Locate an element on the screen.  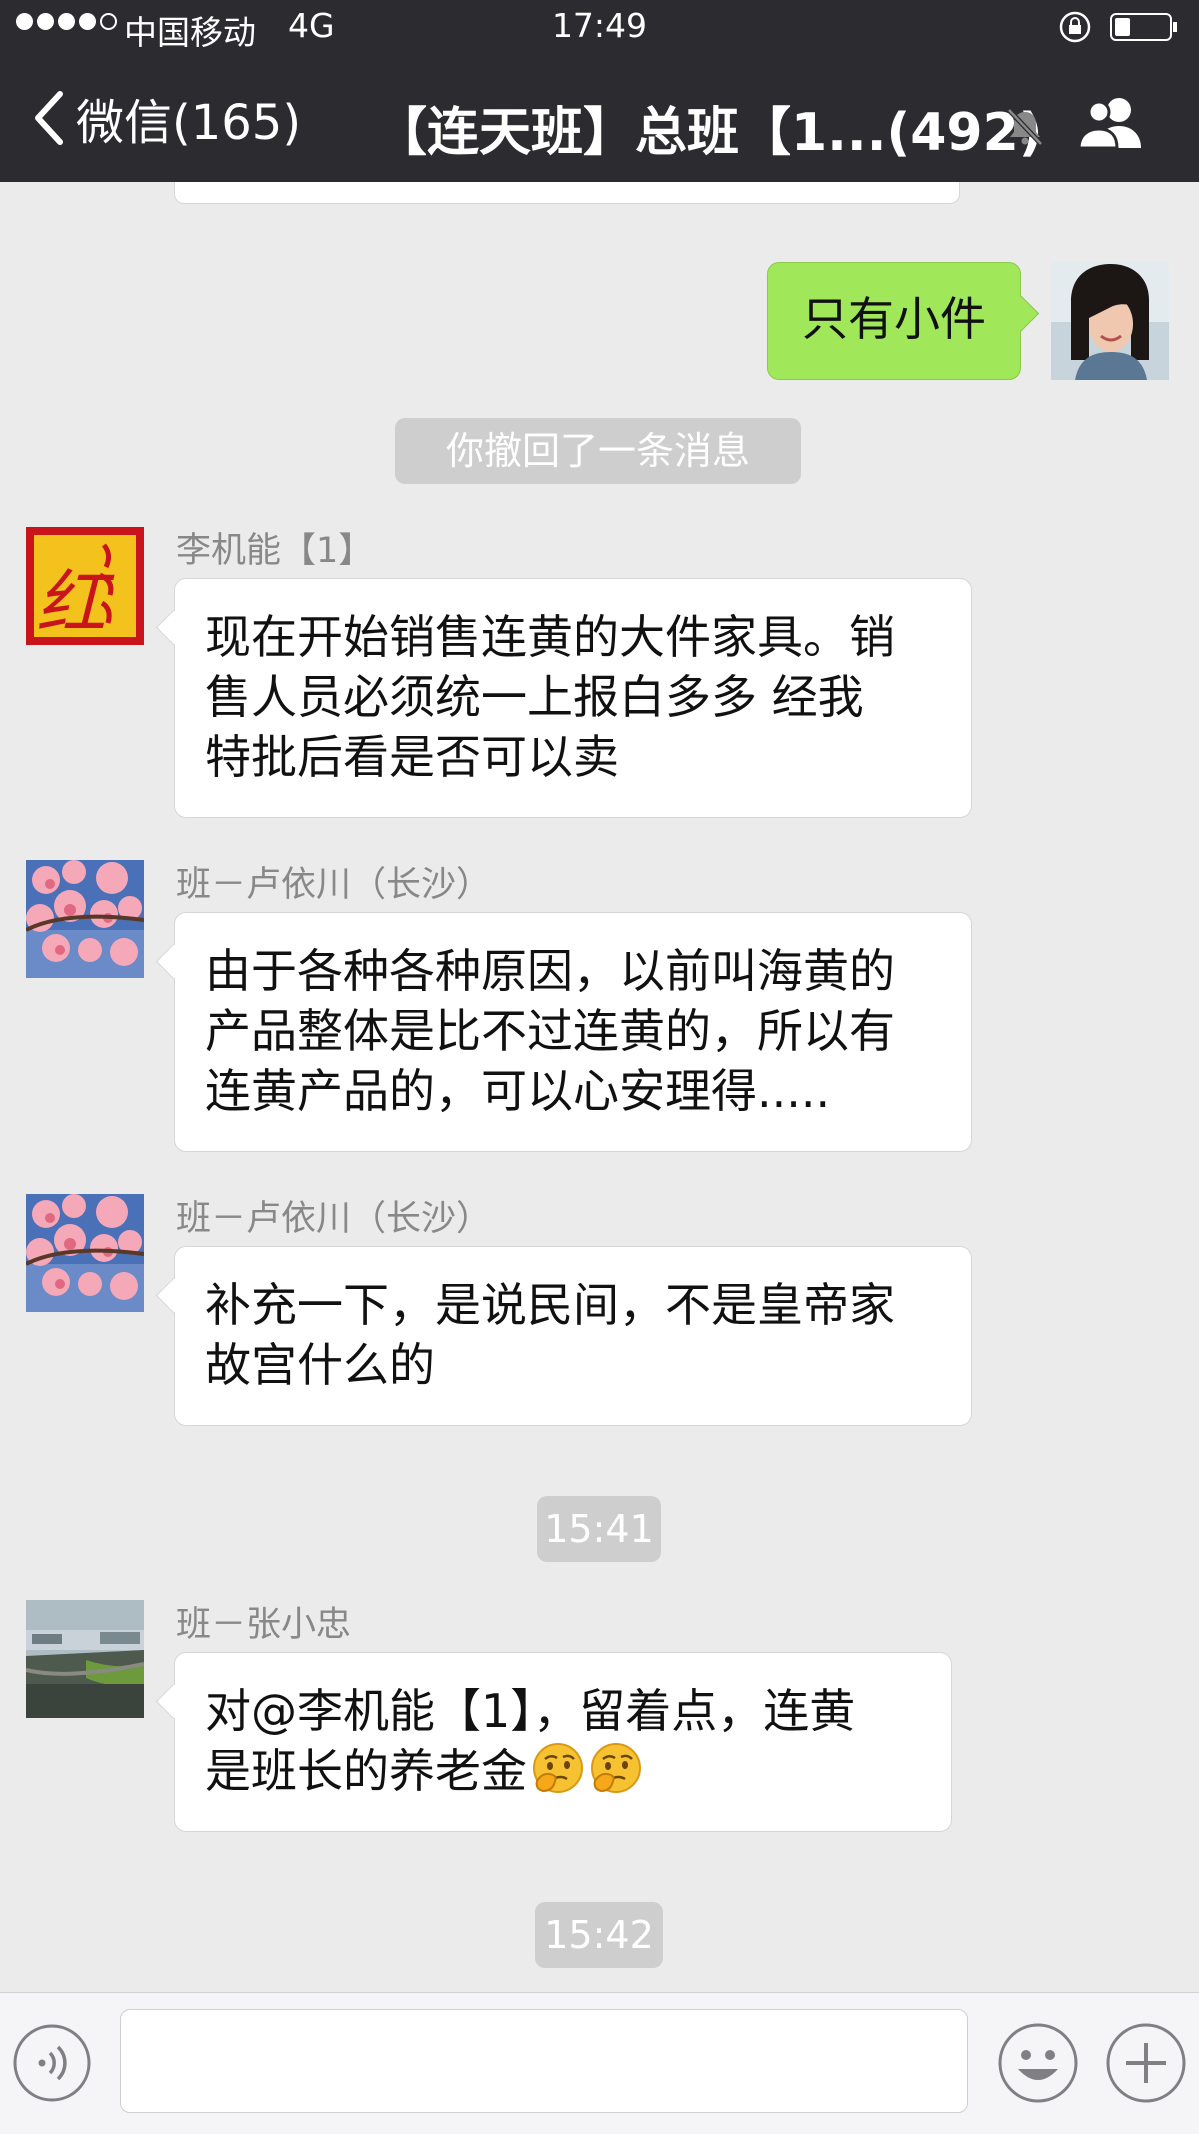
chat-nav-bar: 微信(165) 【连天班】总班【1...(492) is located at coordinates (599, 118).